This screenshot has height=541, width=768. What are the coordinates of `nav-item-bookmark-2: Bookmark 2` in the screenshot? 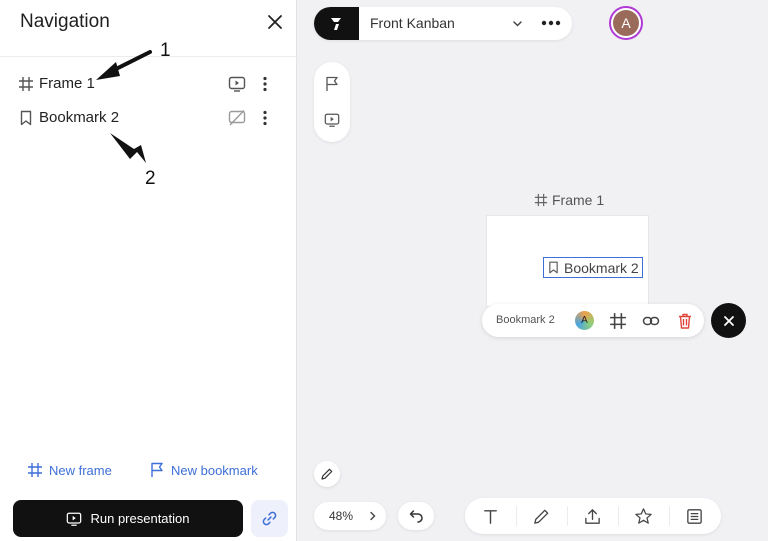 It's located at (148, 118).